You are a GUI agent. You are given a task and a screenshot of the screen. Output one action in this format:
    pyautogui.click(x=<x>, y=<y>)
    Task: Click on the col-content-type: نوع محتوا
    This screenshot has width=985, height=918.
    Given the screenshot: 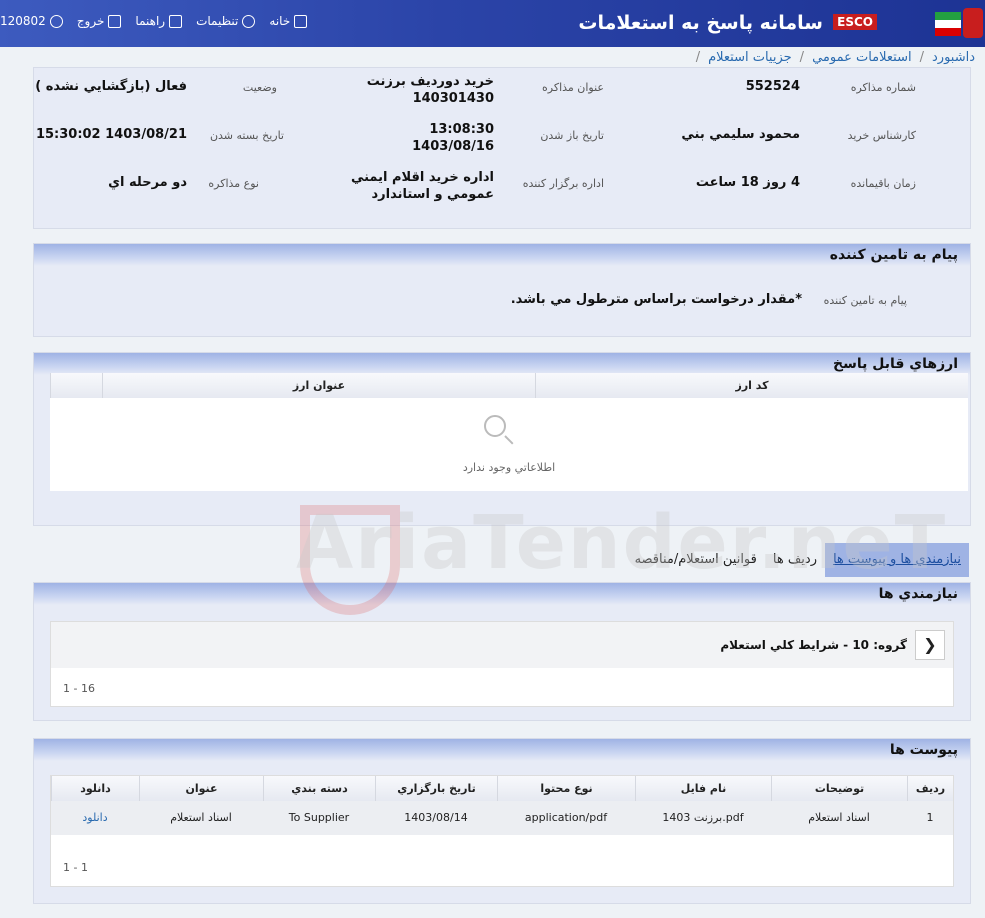 What is the action you would take?
    pyautogui.click(x=566, y=788)
    